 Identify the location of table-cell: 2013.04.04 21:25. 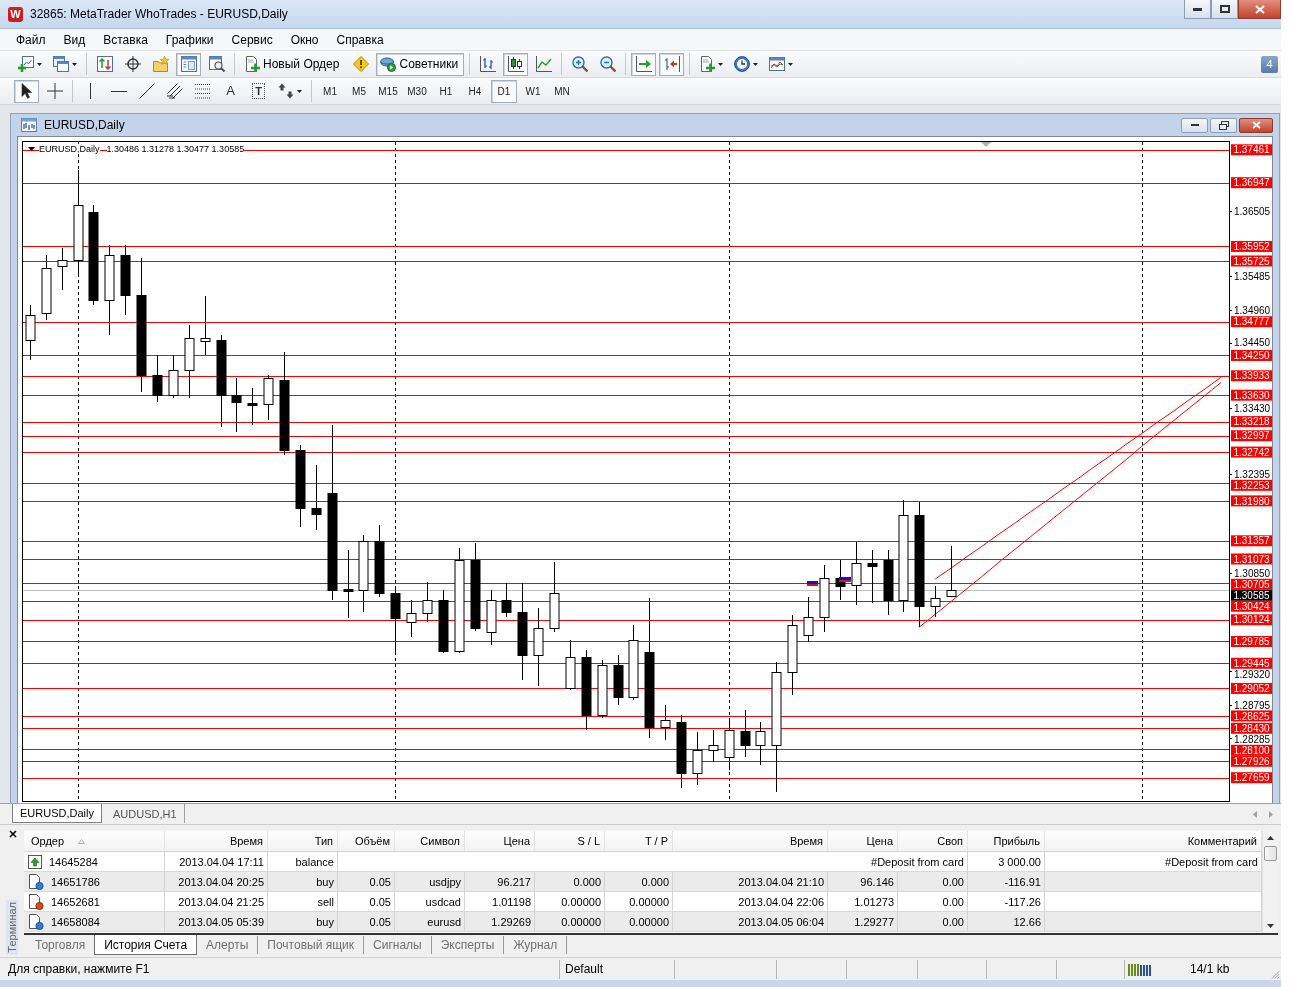
(216, 901).